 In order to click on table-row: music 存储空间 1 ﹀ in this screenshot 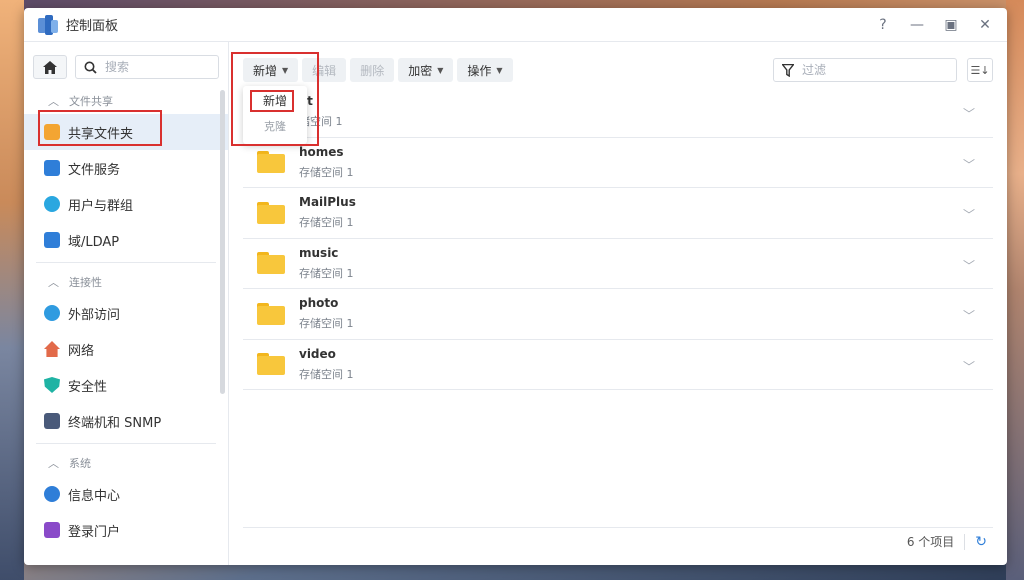, I will do `click(618, 264)`.